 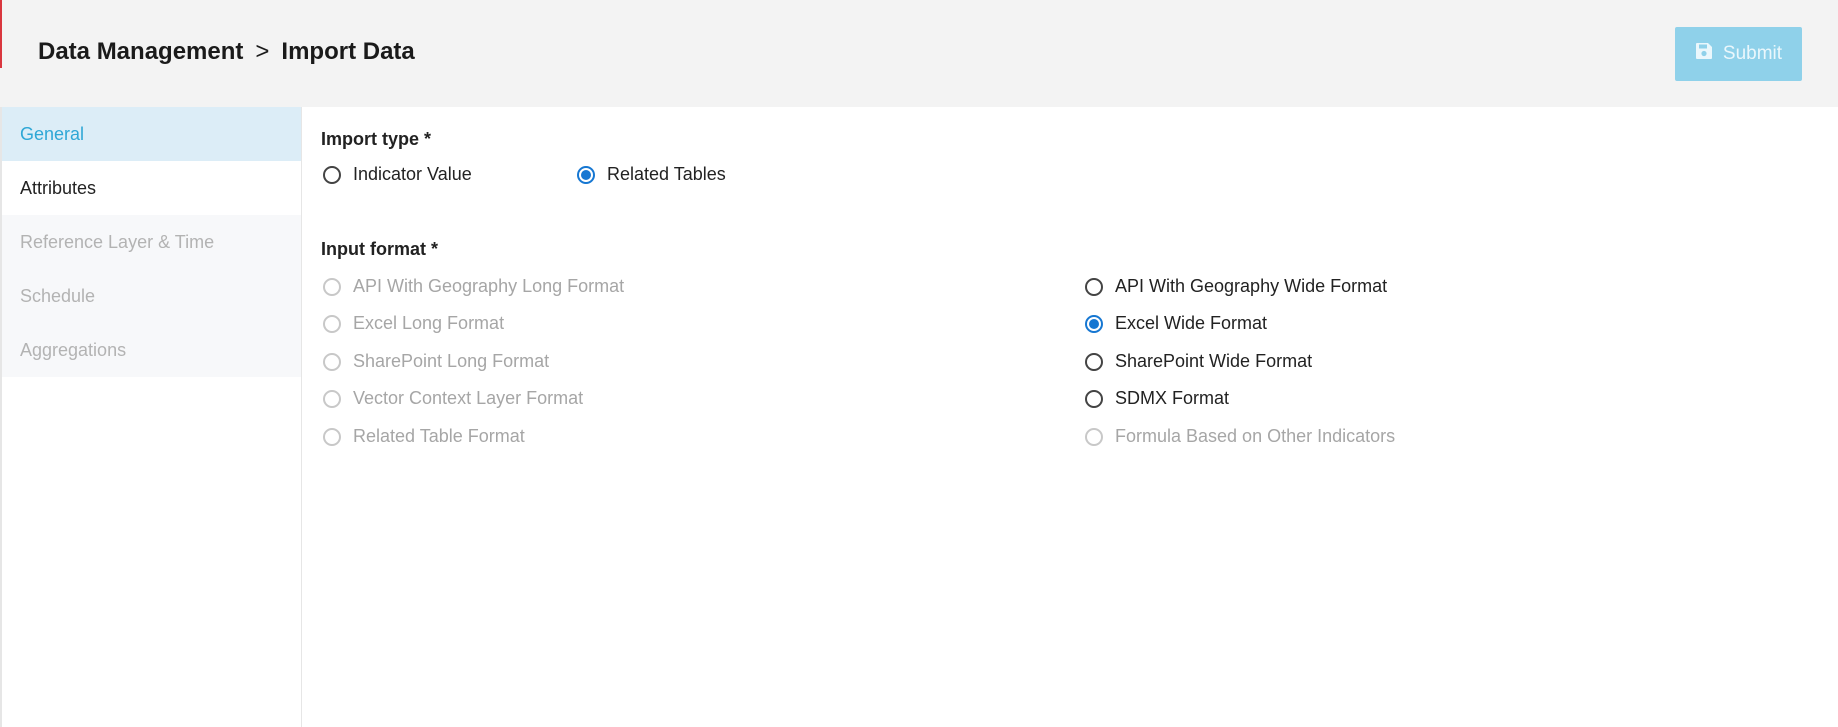 I want to click on radio-related-table-format: Related Table Format, so click(x=424, y=436).